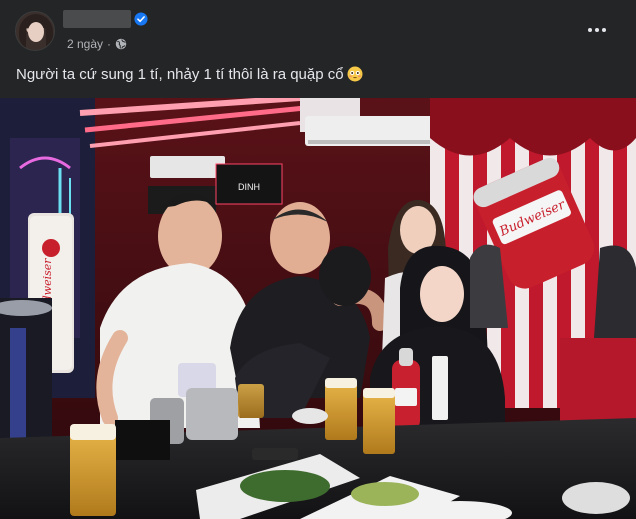  Describe the element at coordinates (97, 19) in the screenshot. I see `author-name-redacted` at that location.